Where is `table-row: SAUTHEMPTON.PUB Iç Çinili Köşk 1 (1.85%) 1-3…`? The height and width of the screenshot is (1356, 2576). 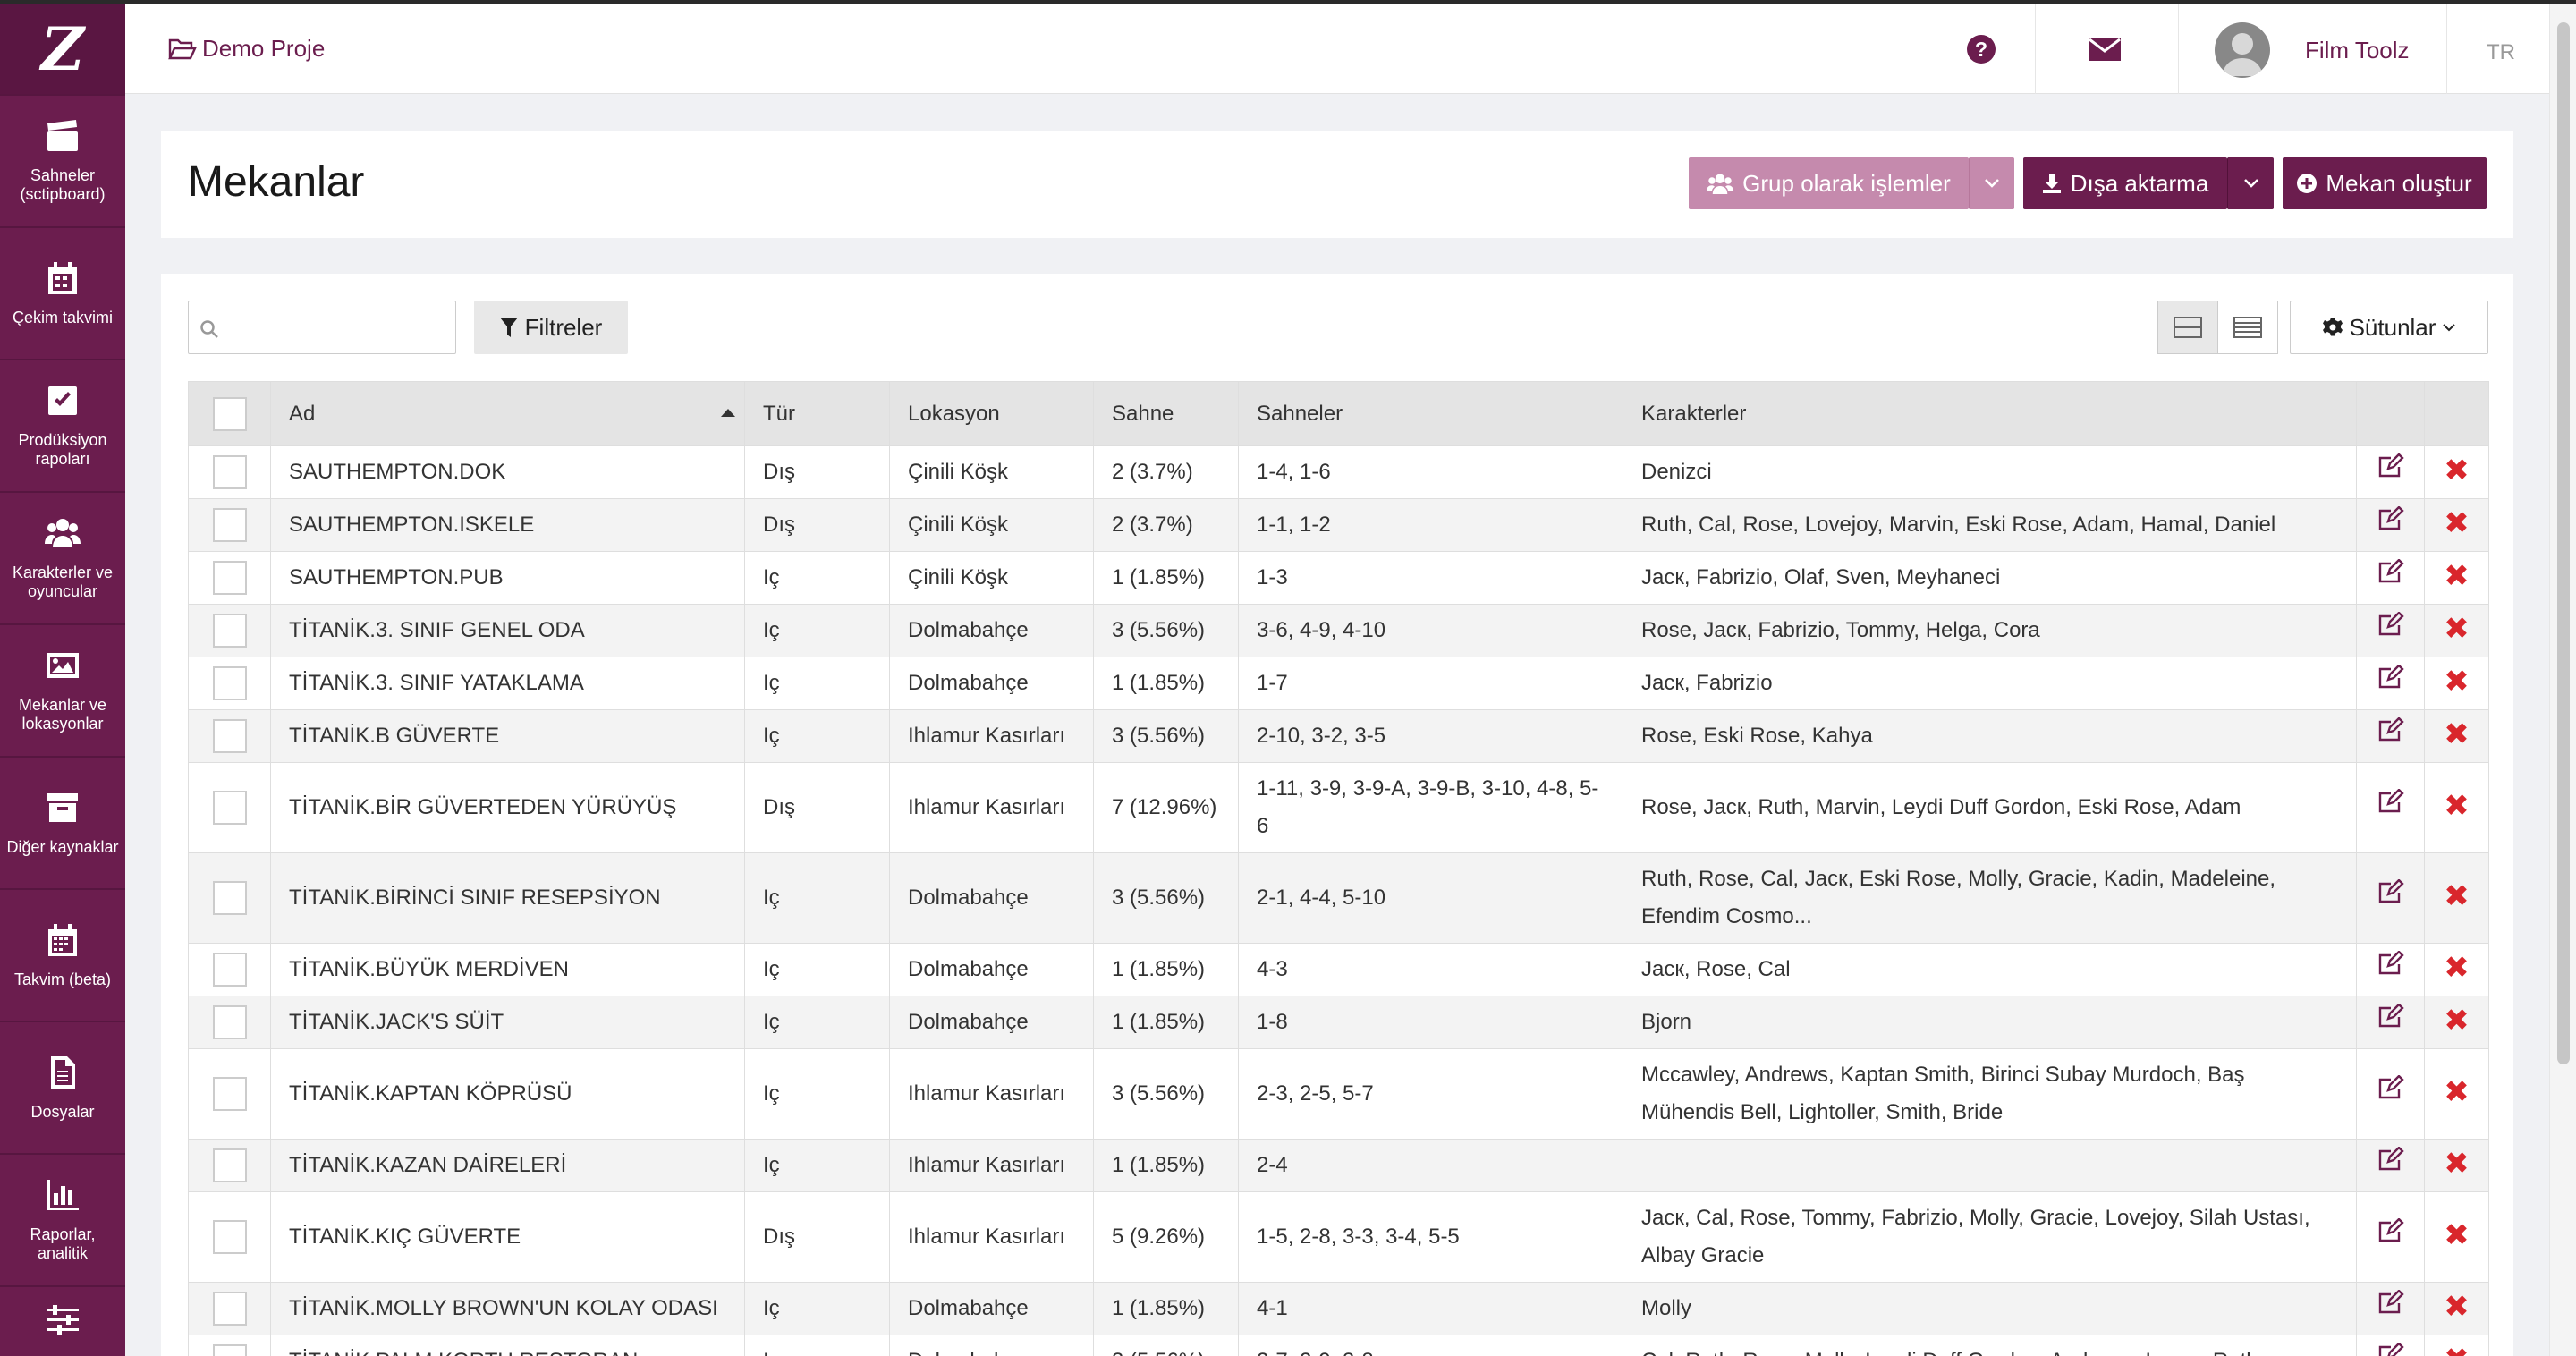 table-row: SAUTHEMPTON.PUB Iç Çinili Köşk 1 (1.85%) 1-3… is located at coordinates (1338, 578).